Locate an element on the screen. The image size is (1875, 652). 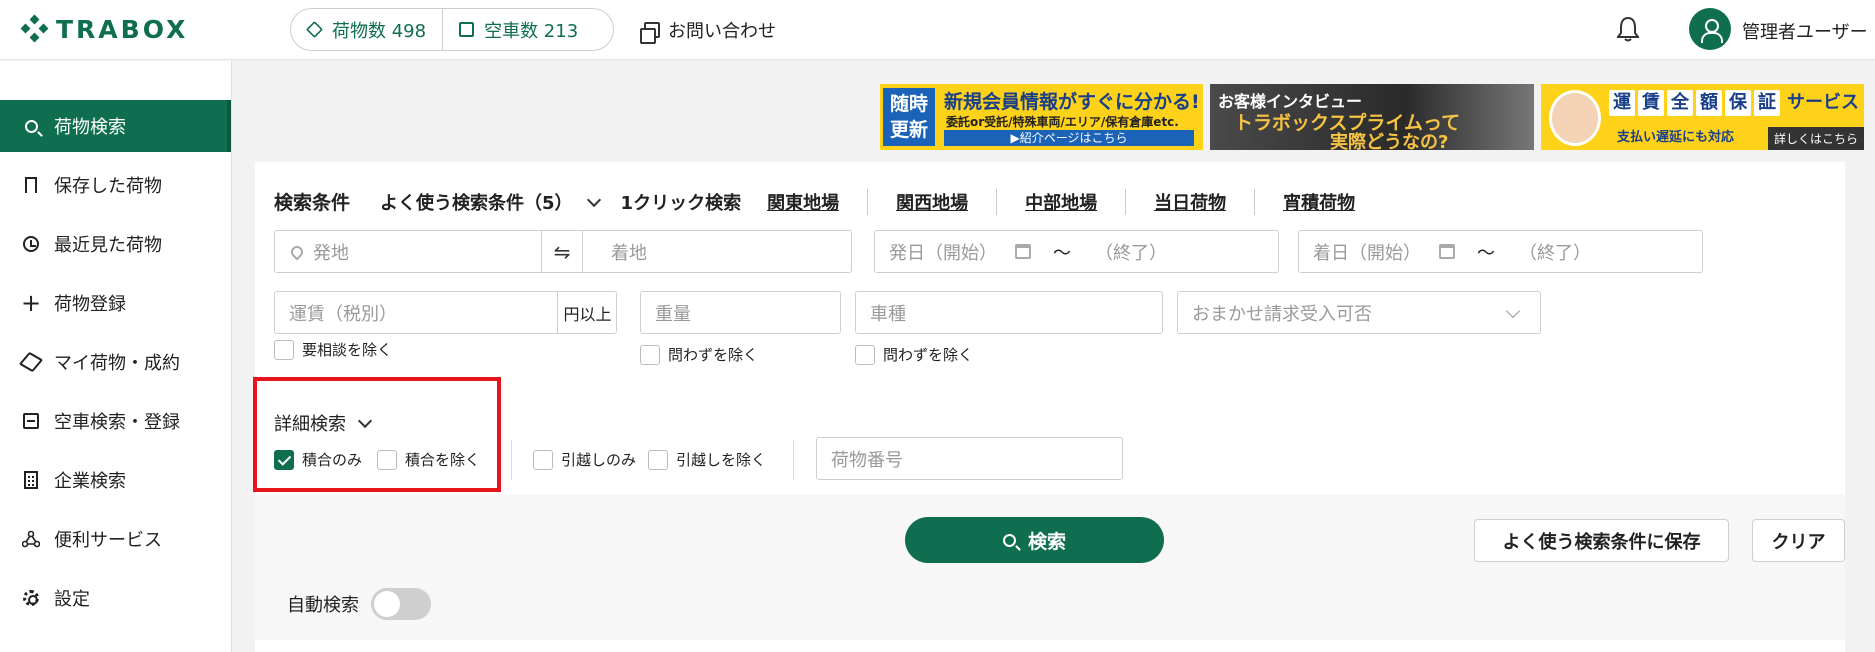
vacant-count: 空車数 213 is located at coordinates (518, 29).